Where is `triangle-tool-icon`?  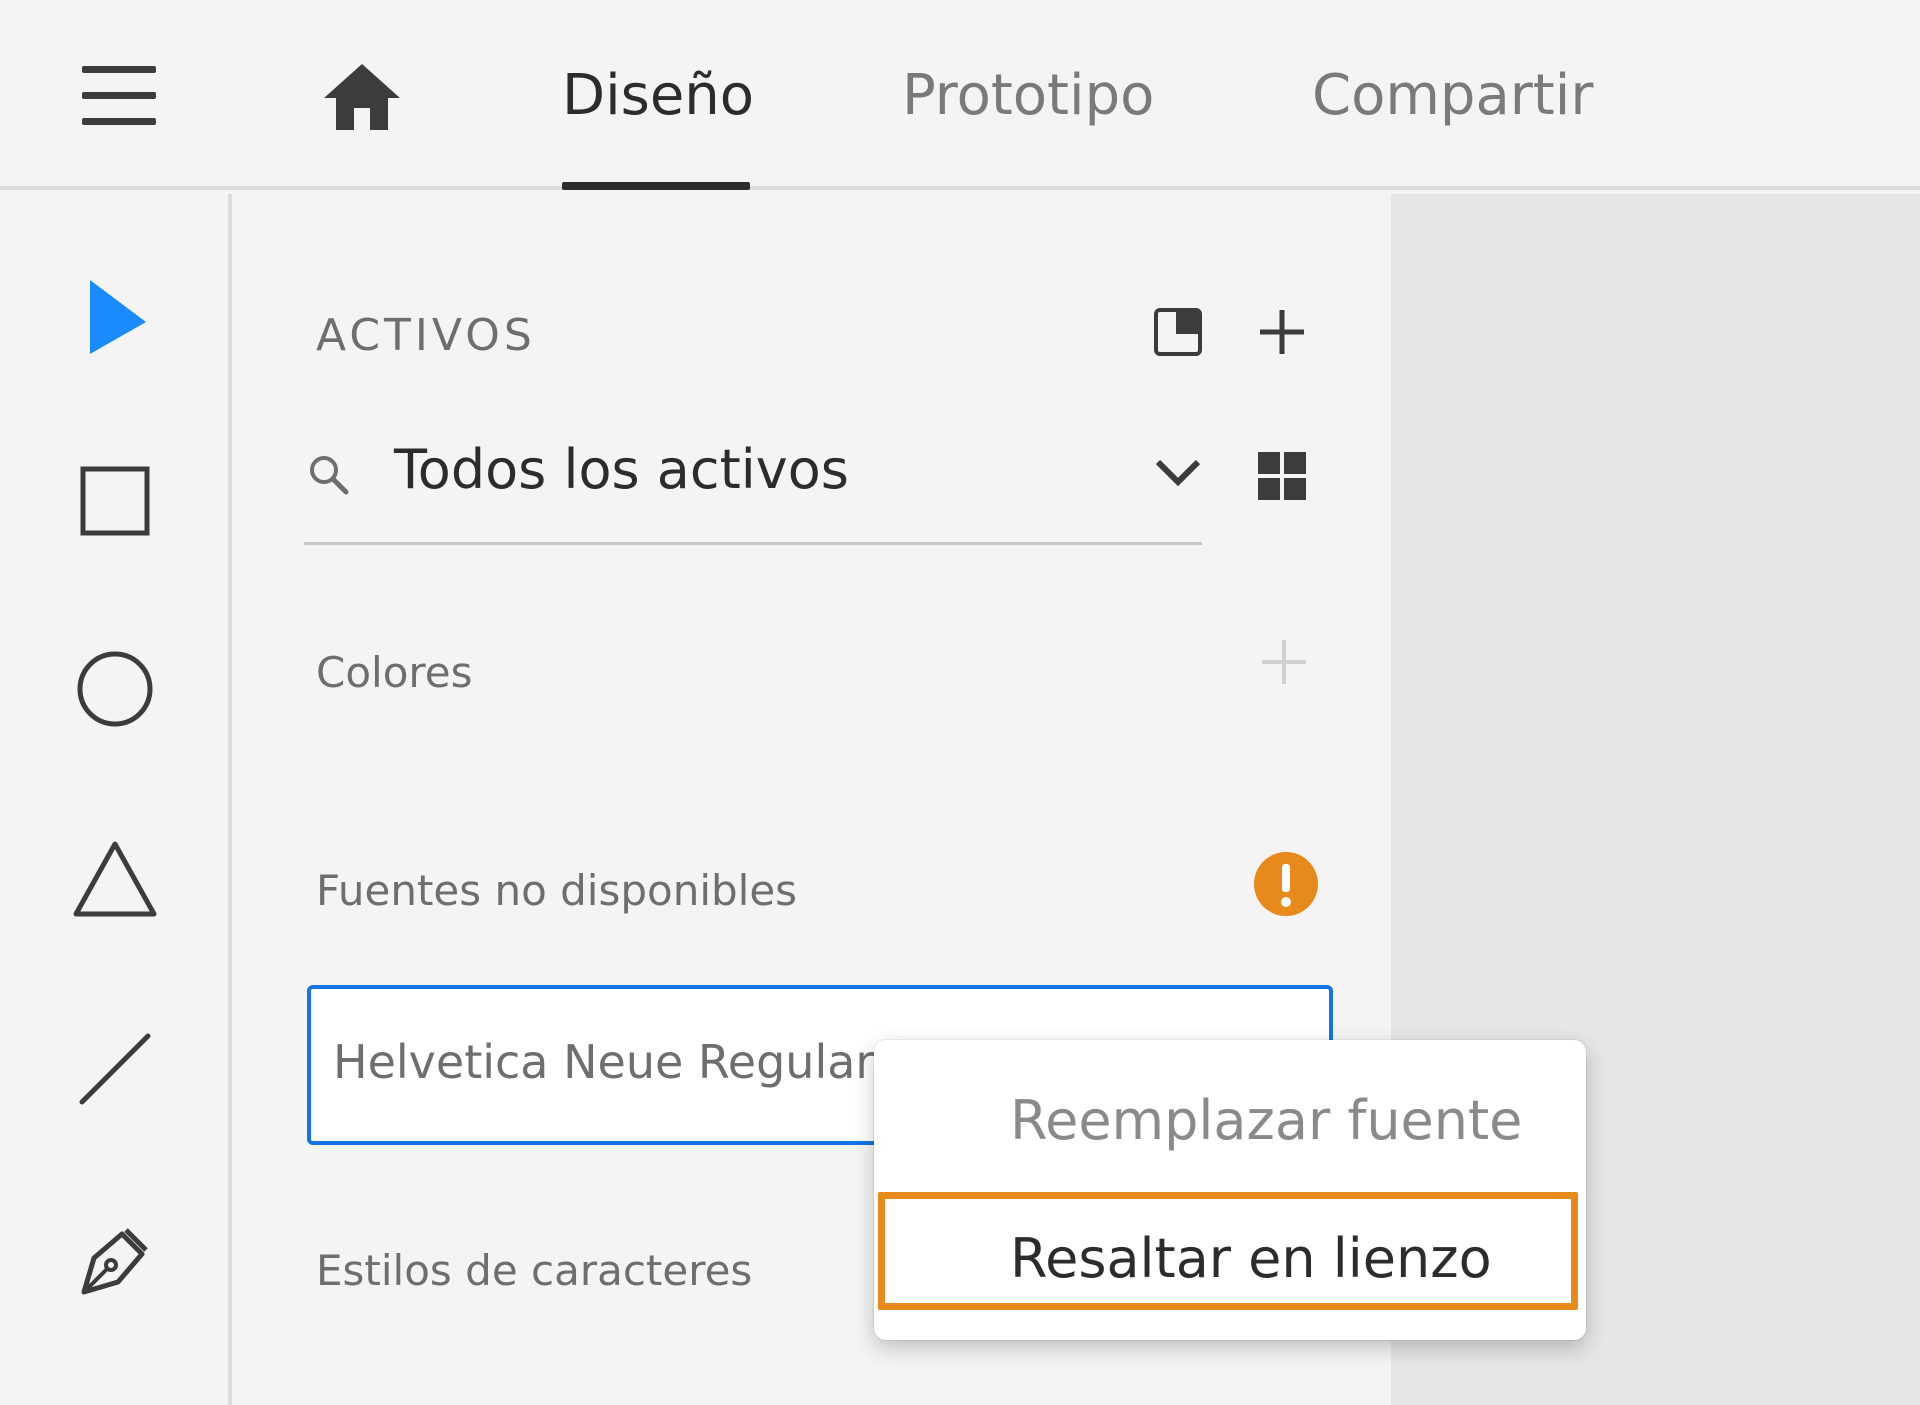
triangle-tool-icon is located at coordinates (115, 879).